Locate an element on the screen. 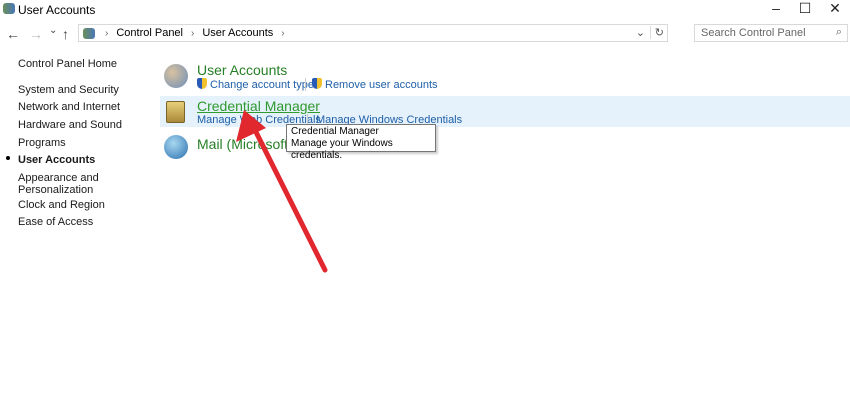  arrow-head is located at coordinates (251, 126).